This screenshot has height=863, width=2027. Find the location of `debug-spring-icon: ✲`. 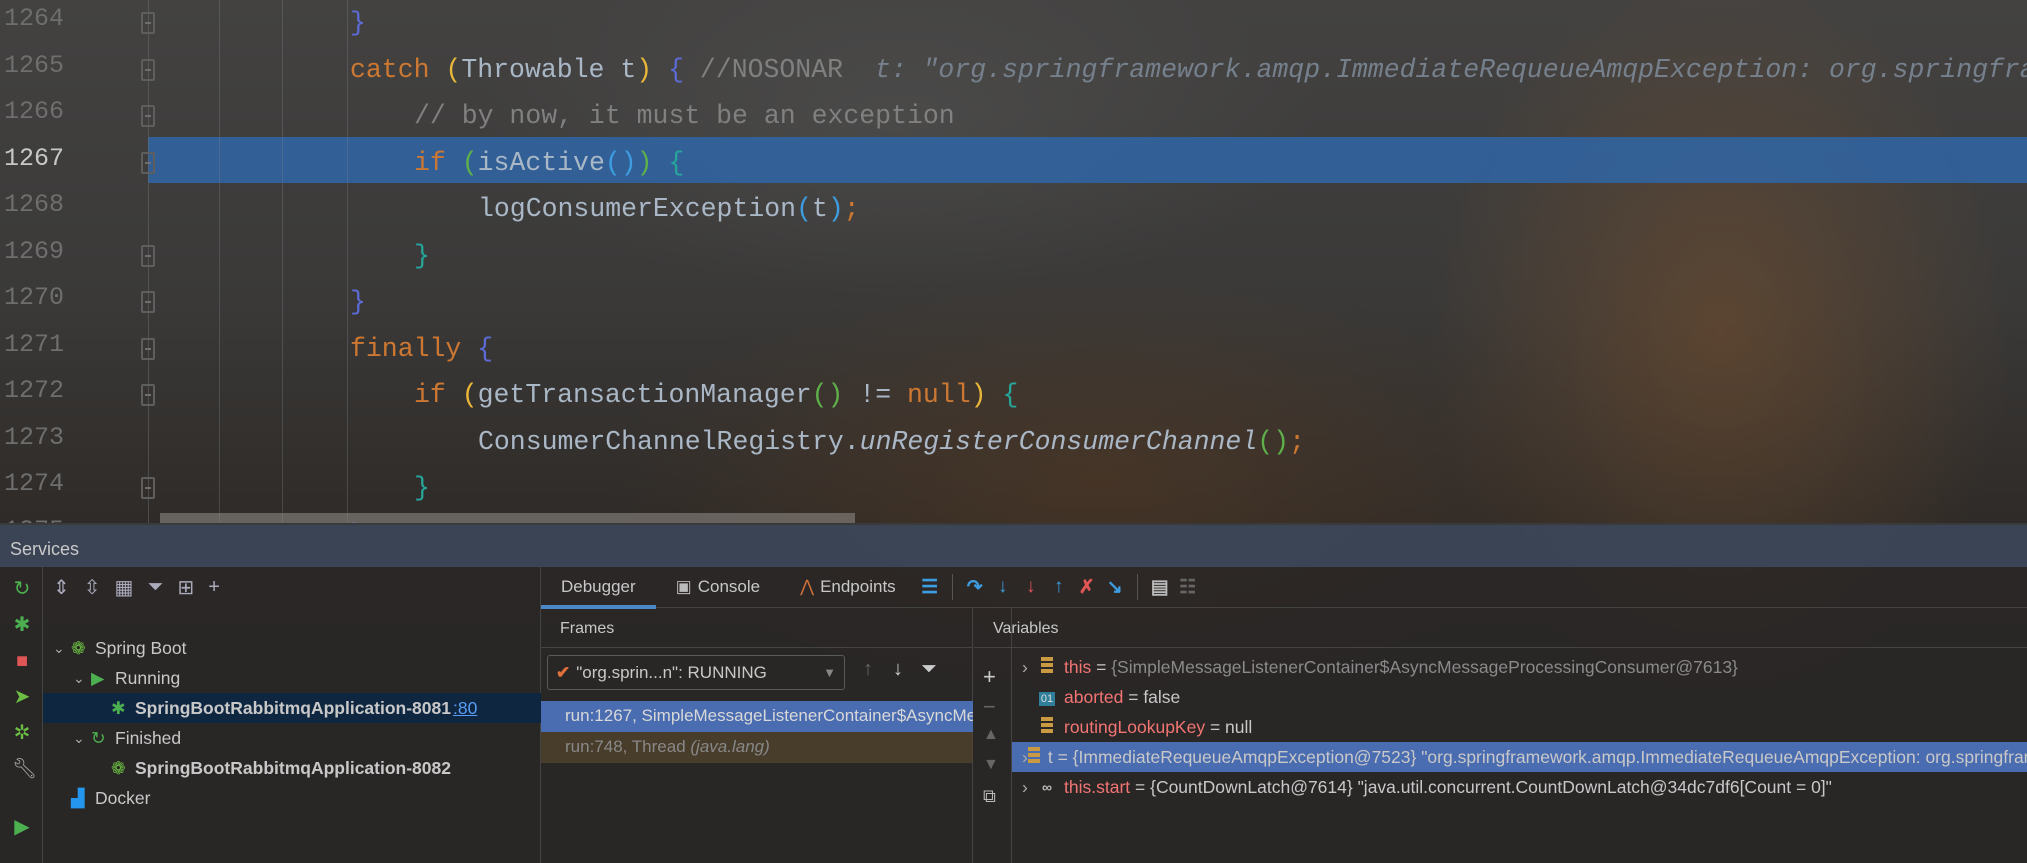

debug-spring-icon: ✲ is located at coordinates (22, 733).